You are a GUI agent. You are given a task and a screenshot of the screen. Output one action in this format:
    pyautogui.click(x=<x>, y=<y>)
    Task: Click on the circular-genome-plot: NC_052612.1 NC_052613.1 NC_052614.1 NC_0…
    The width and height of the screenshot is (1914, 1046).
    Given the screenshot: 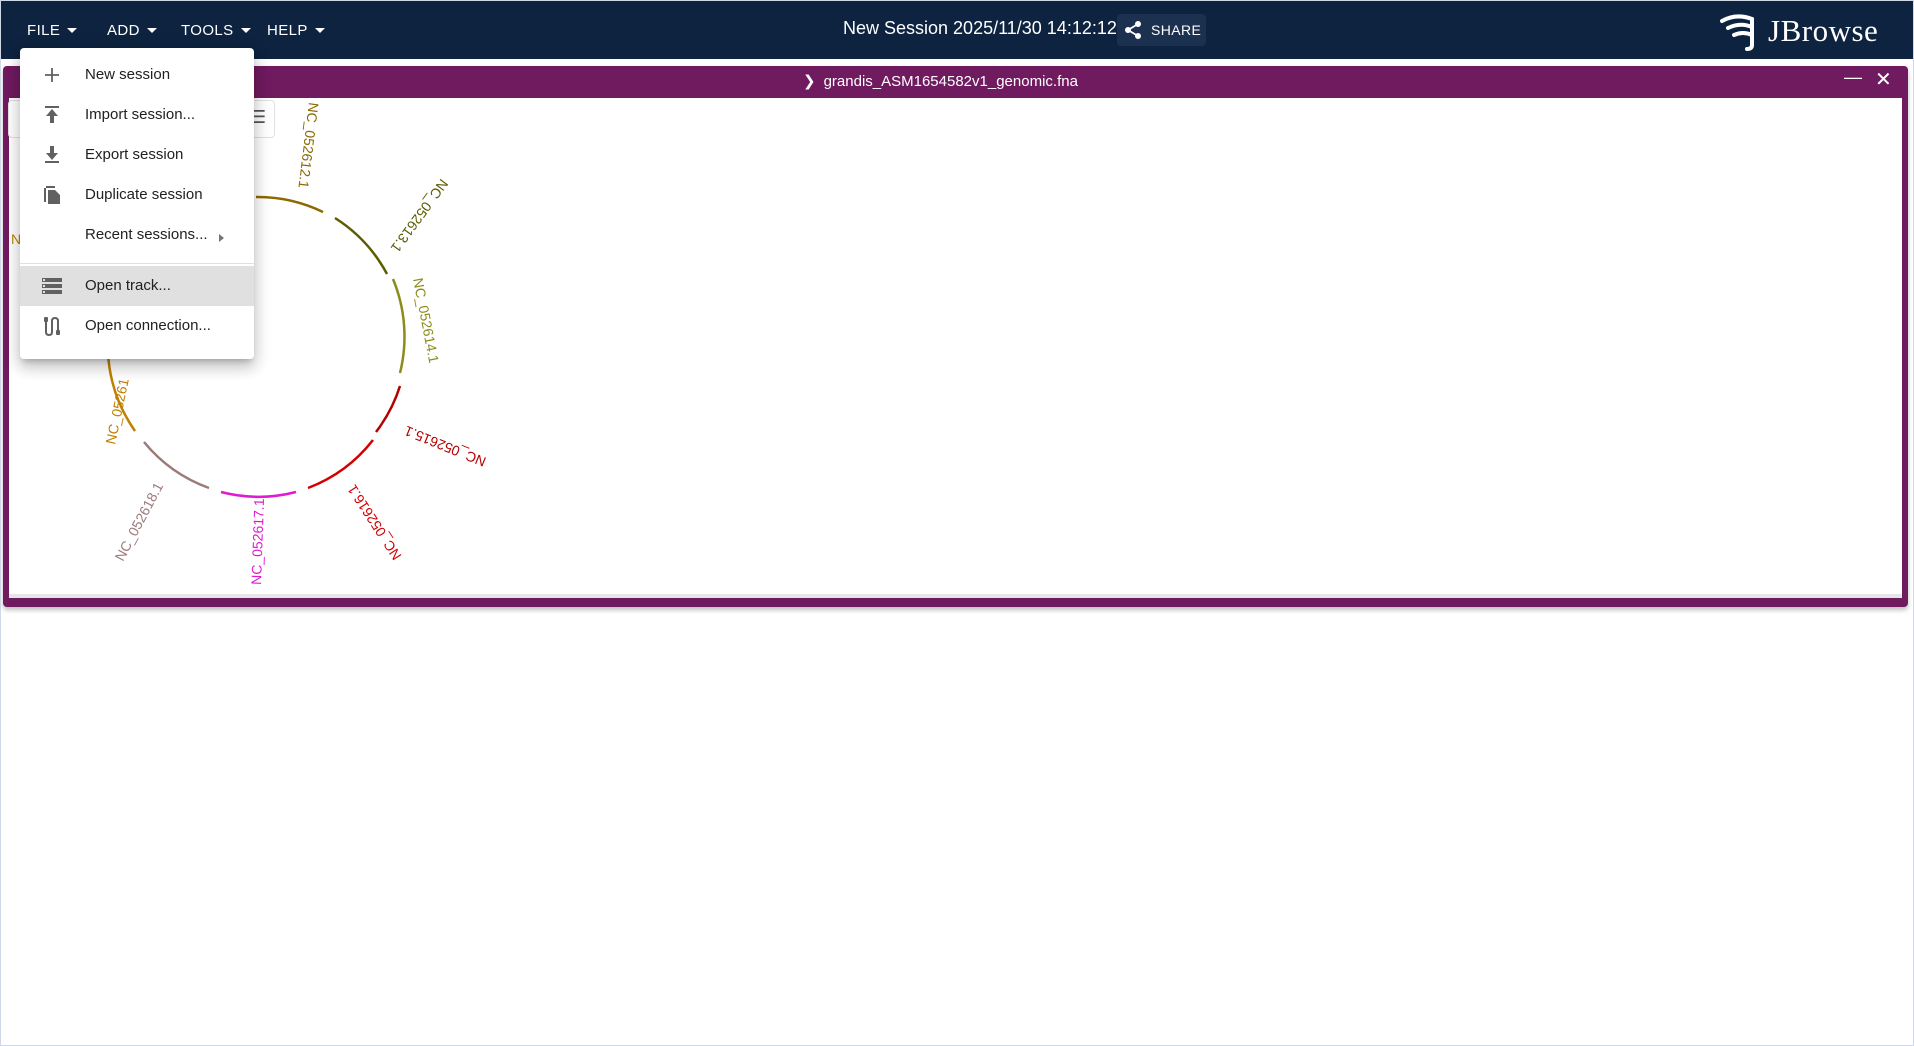 What is the action you would take?
    pyautogui.click(x=249, y=343)
    